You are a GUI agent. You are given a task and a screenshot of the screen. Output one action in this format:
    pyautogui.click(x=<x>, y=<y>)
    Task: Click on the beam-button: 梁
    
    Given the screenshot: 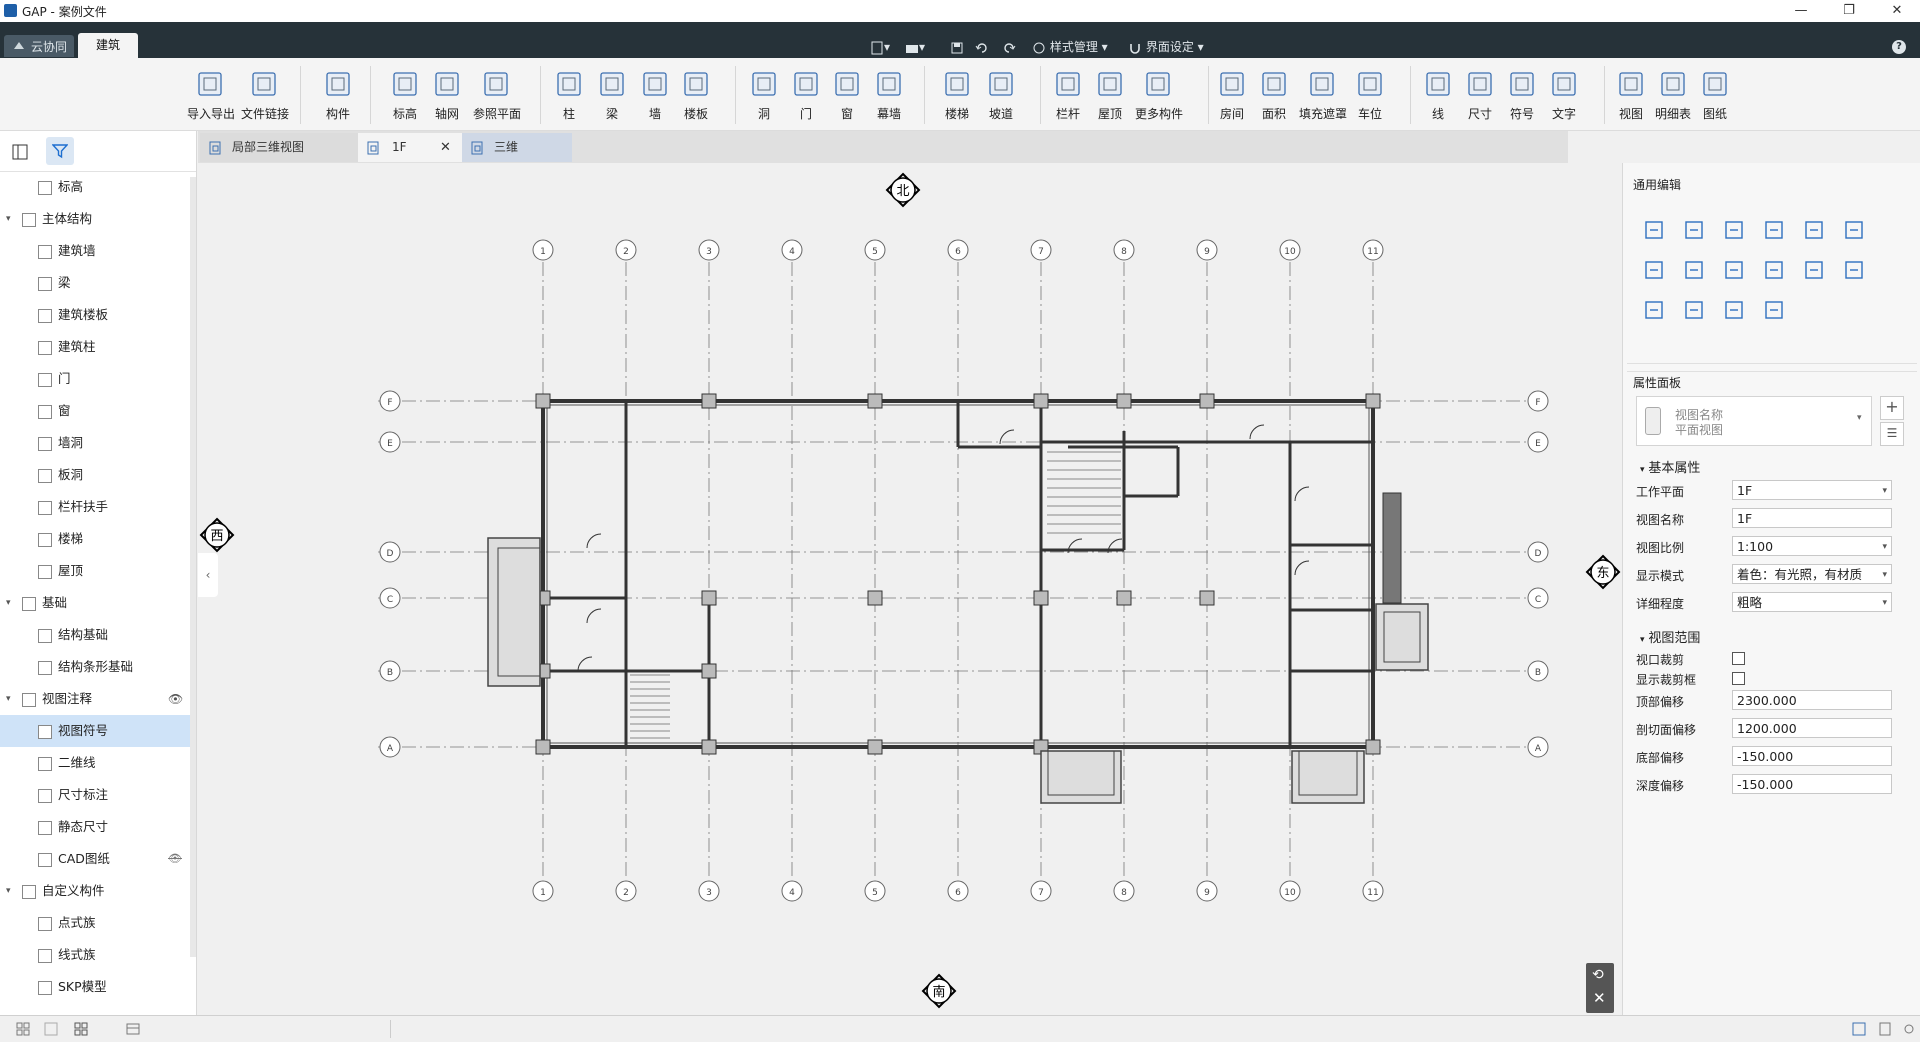 What is the action you would take?
    pyautogui.click(x=612, y=95)
    